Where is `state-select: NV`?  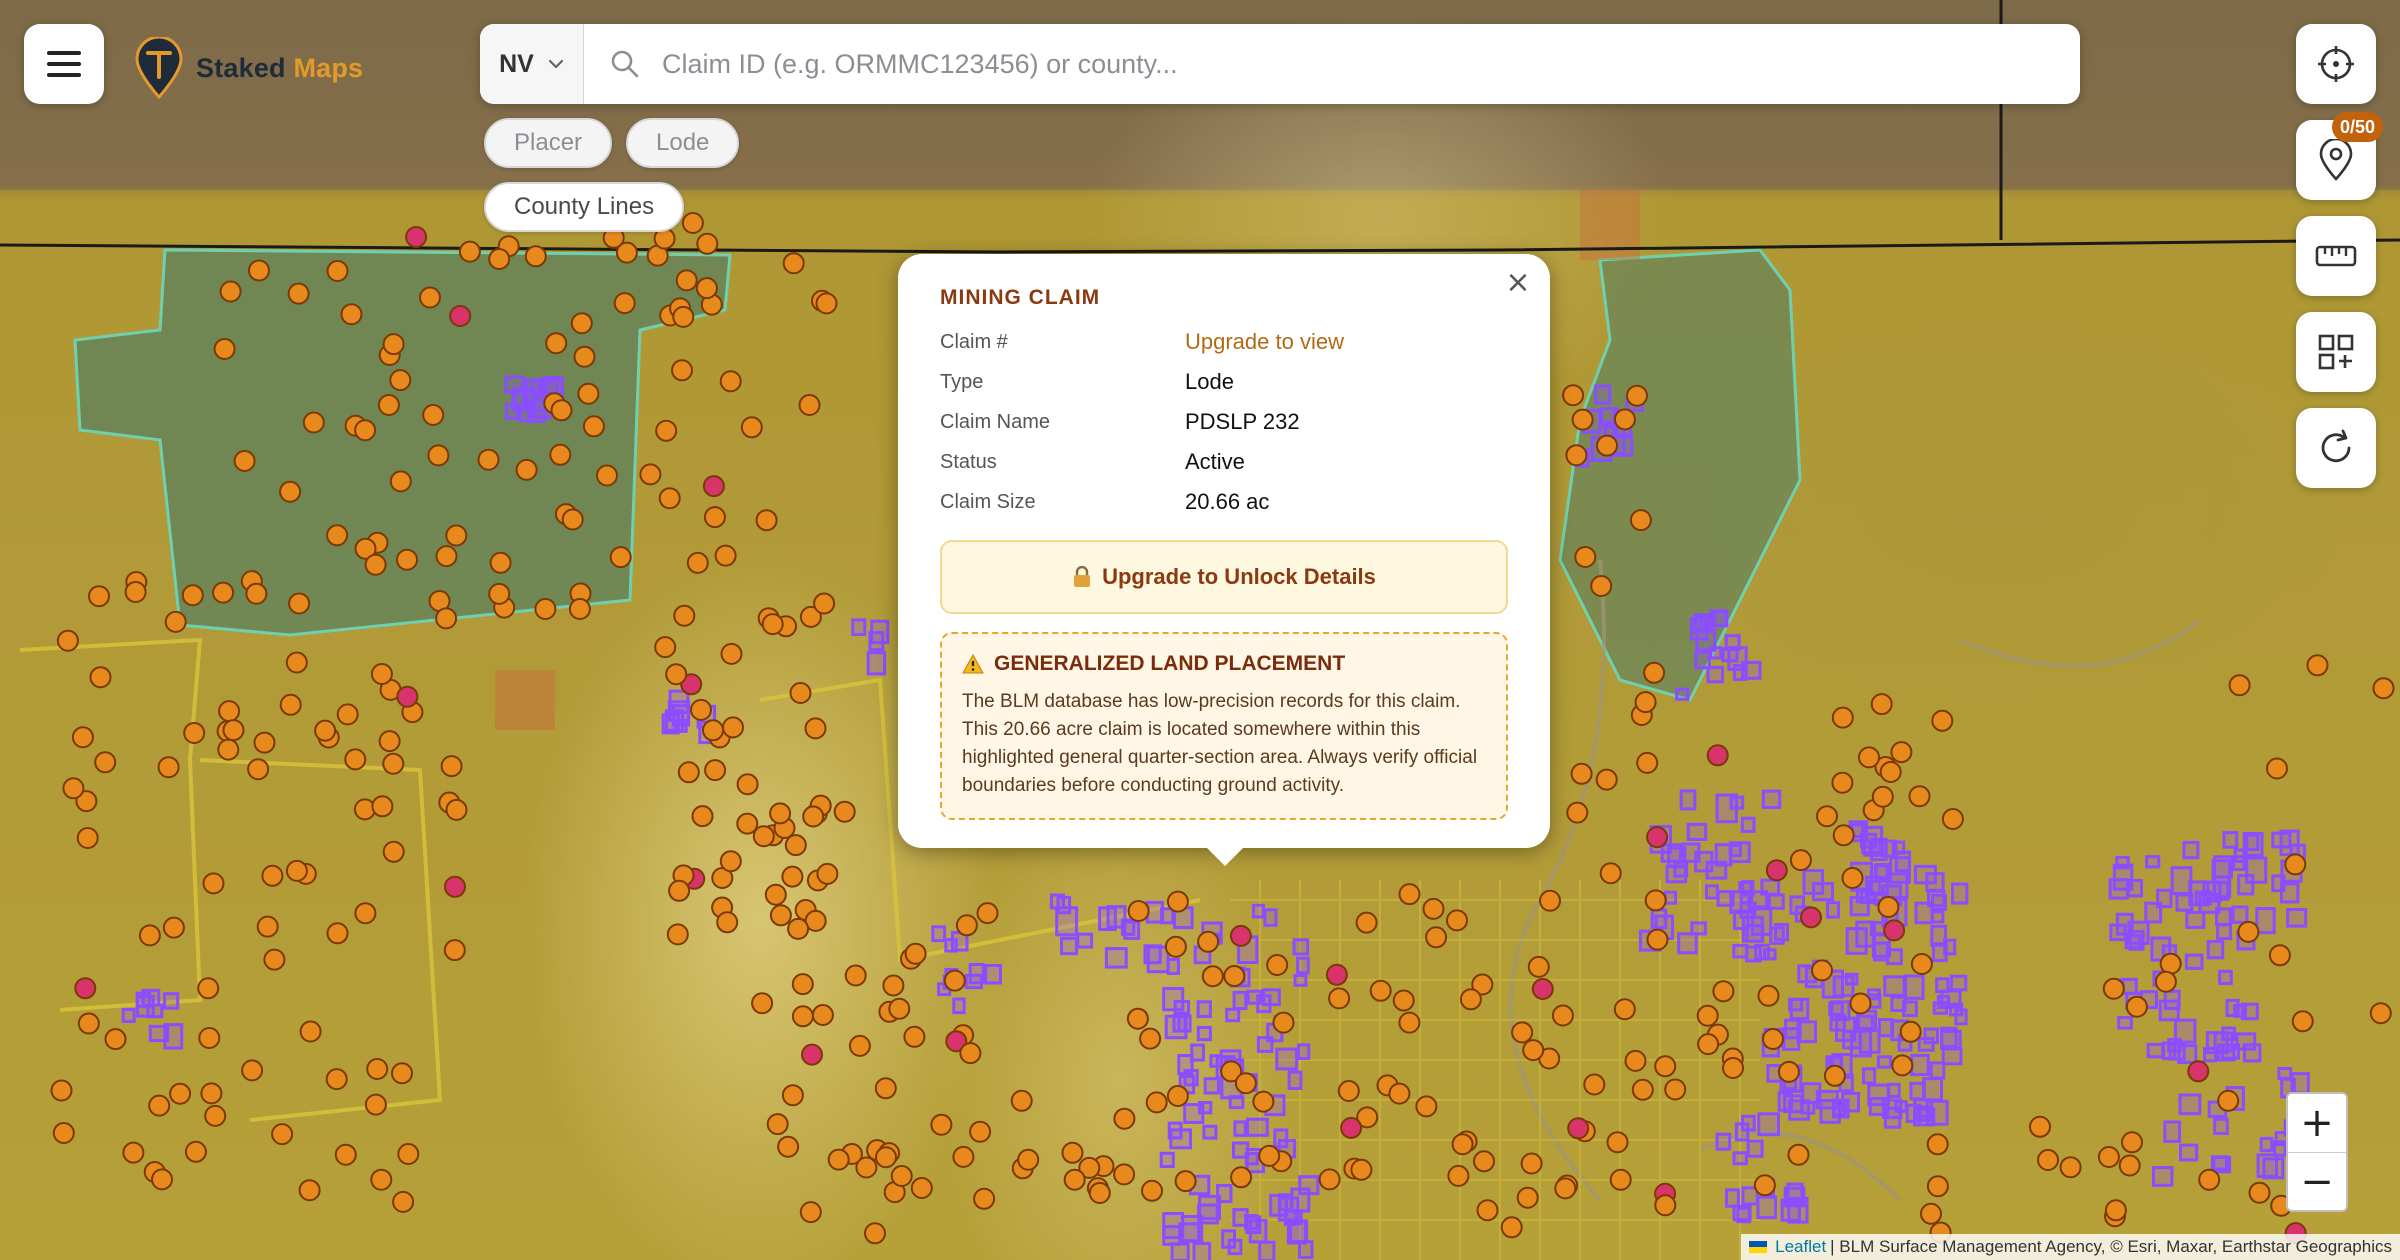
state-select: NV is located at coordinates (532, 64).